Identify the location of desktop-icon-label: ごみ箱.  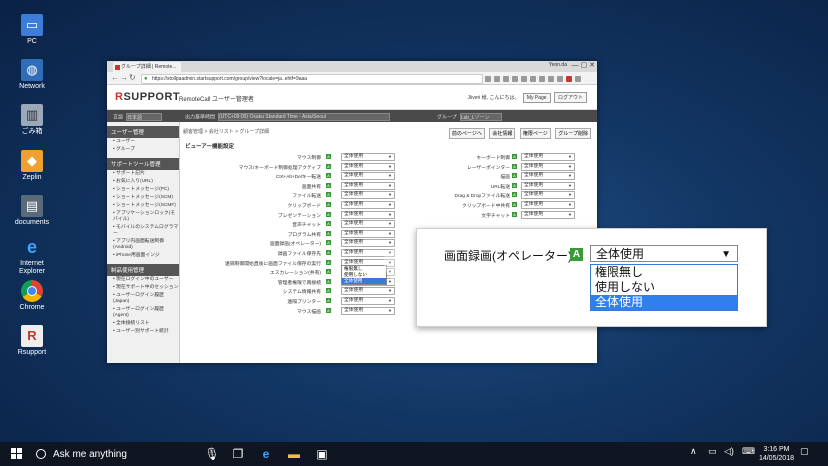
(32, 131).